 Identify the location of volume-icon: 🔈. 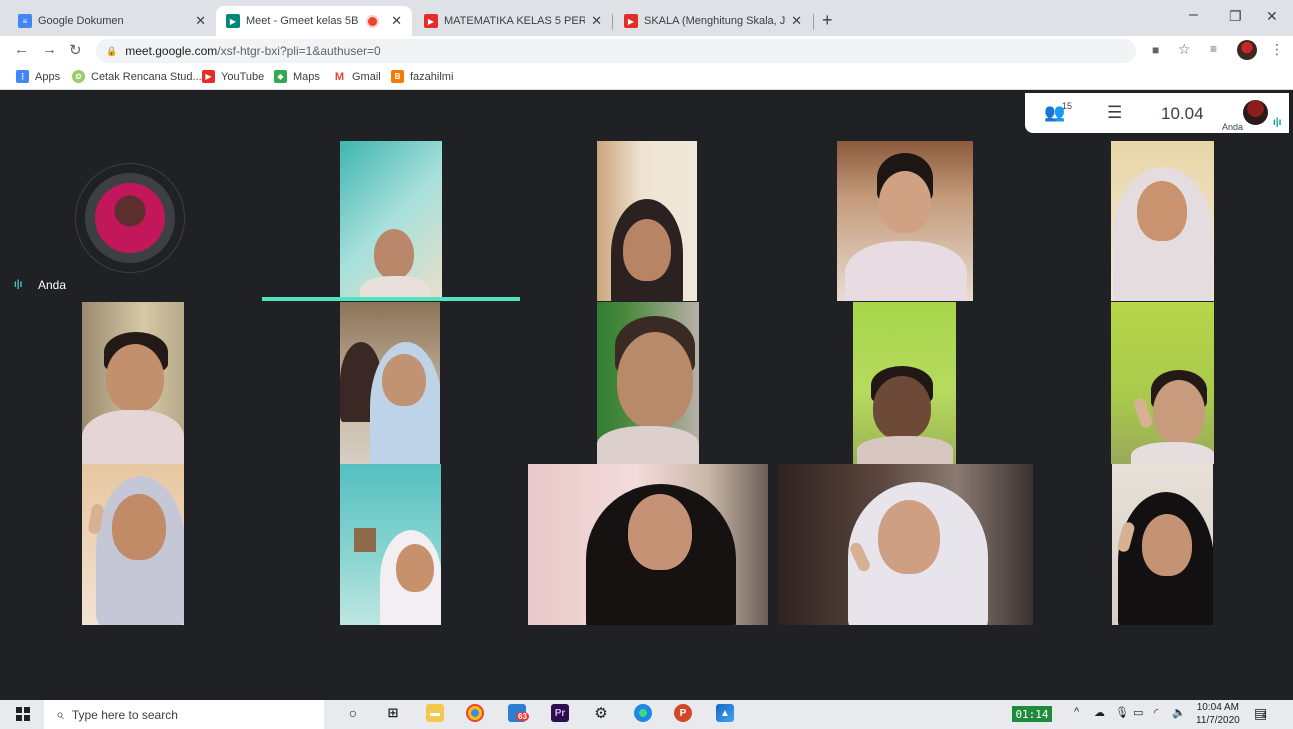
(1179, 712).